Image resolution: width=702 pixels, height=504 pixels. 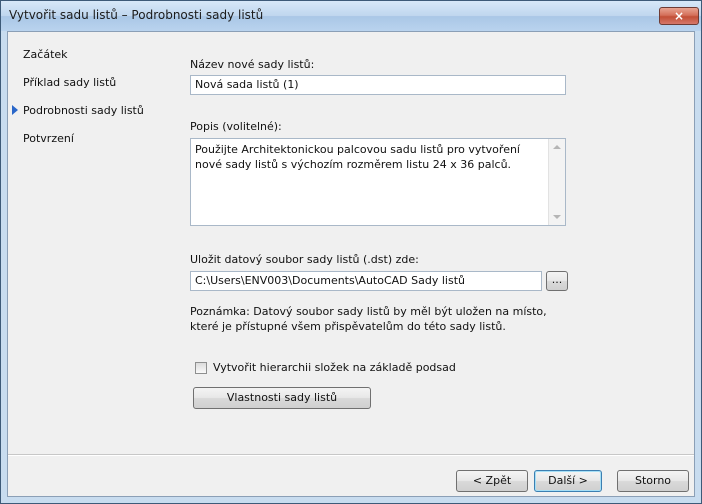 I want to click on close-icon: ×, so click(x=679, y=16).